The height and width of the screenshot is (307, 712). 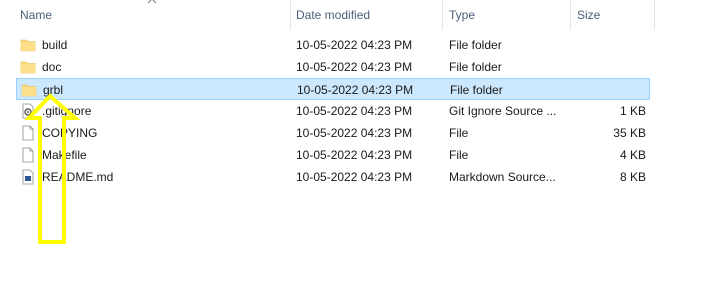 What do you see at coordinates (28, 111) in the screenshot?
I see `gear-file-icon` at bounding box center [28, 111].